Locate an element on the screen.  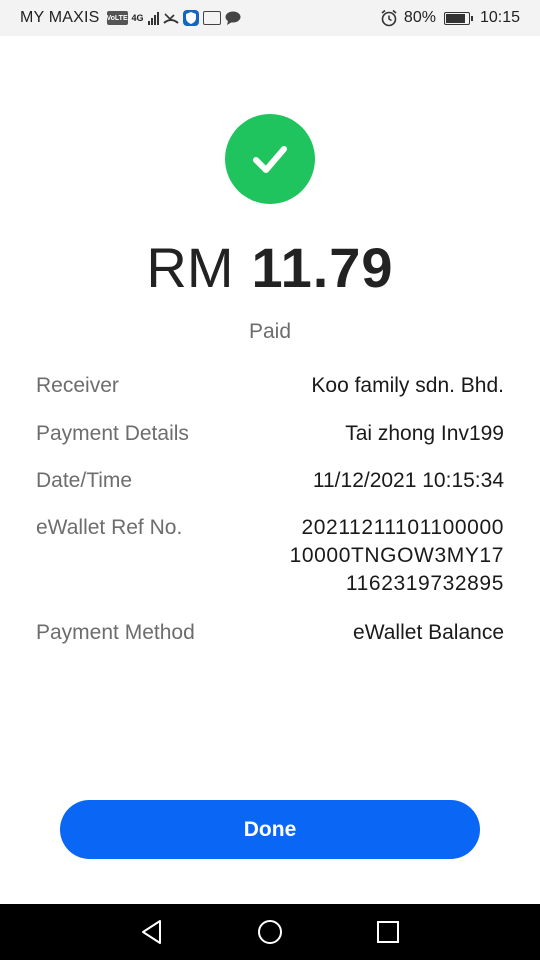
datetime-row: Date/Time 11/12/2021 10:15:34 is located at coordinates (270, 483).